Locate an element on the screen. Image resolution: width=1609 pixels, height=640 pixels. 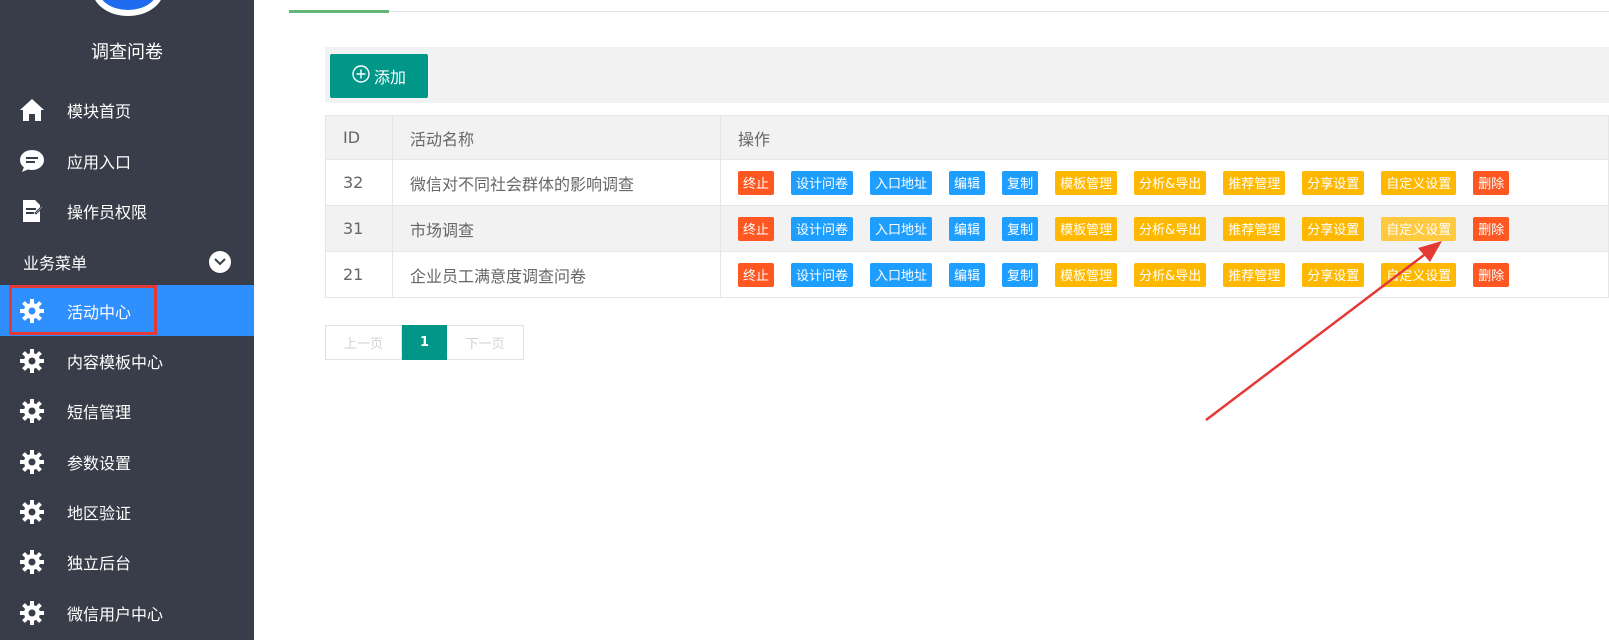
avatar is located at coordinates (128, 8).